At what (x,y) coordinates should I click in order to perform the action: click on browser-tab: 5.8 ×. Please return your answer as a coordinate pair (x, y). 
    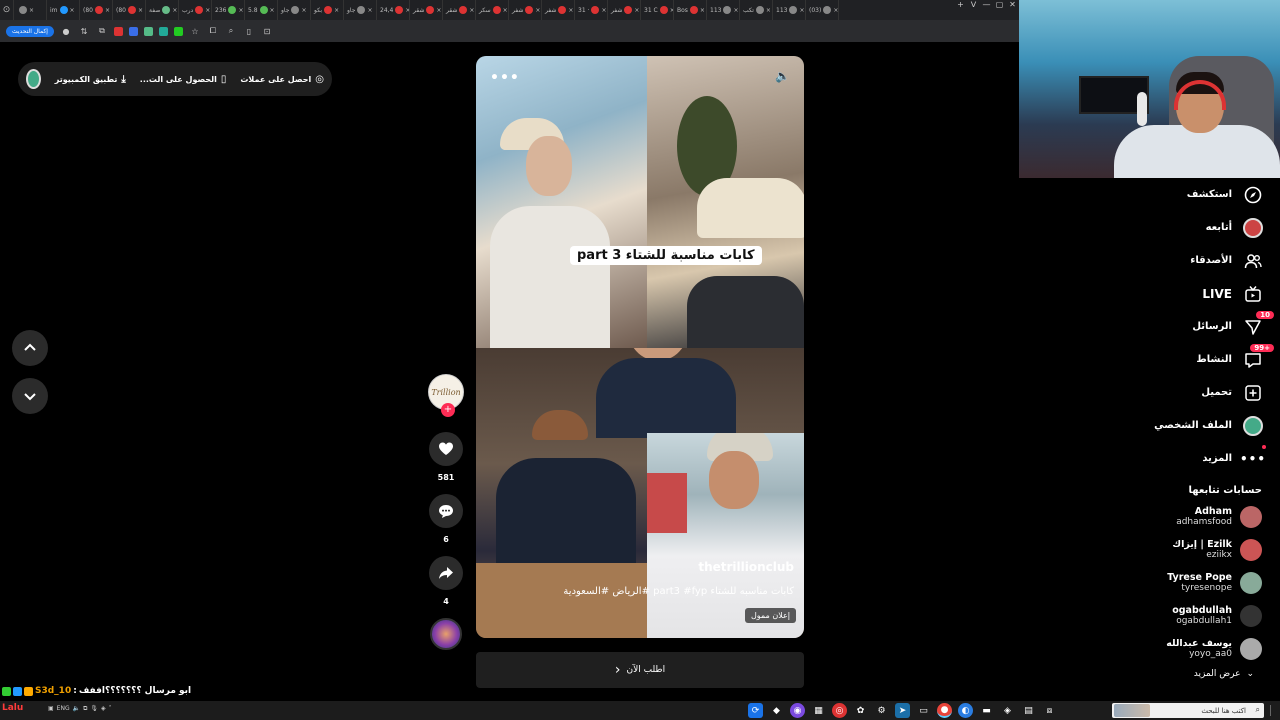
    Looking at the image, I should click on (261, 10).